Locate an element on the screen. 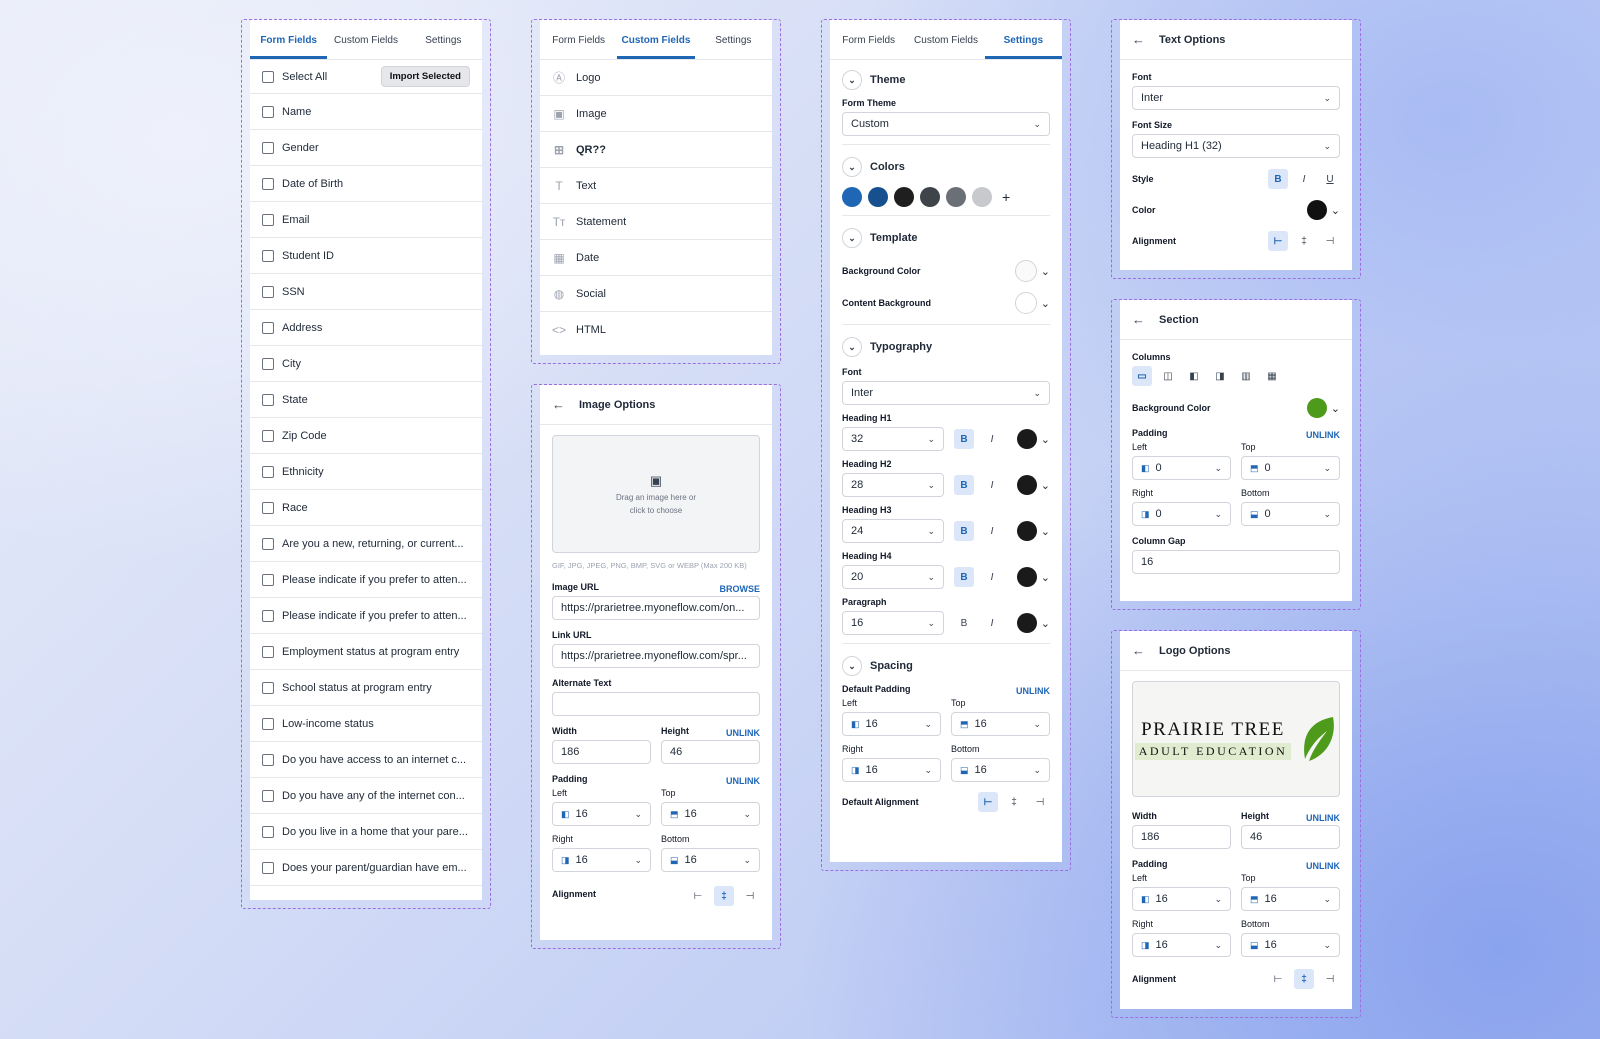 Image resolution: width=1600 pixels, height=1039 pixels. form-field-row: Race is located at coordinates (366, 508).